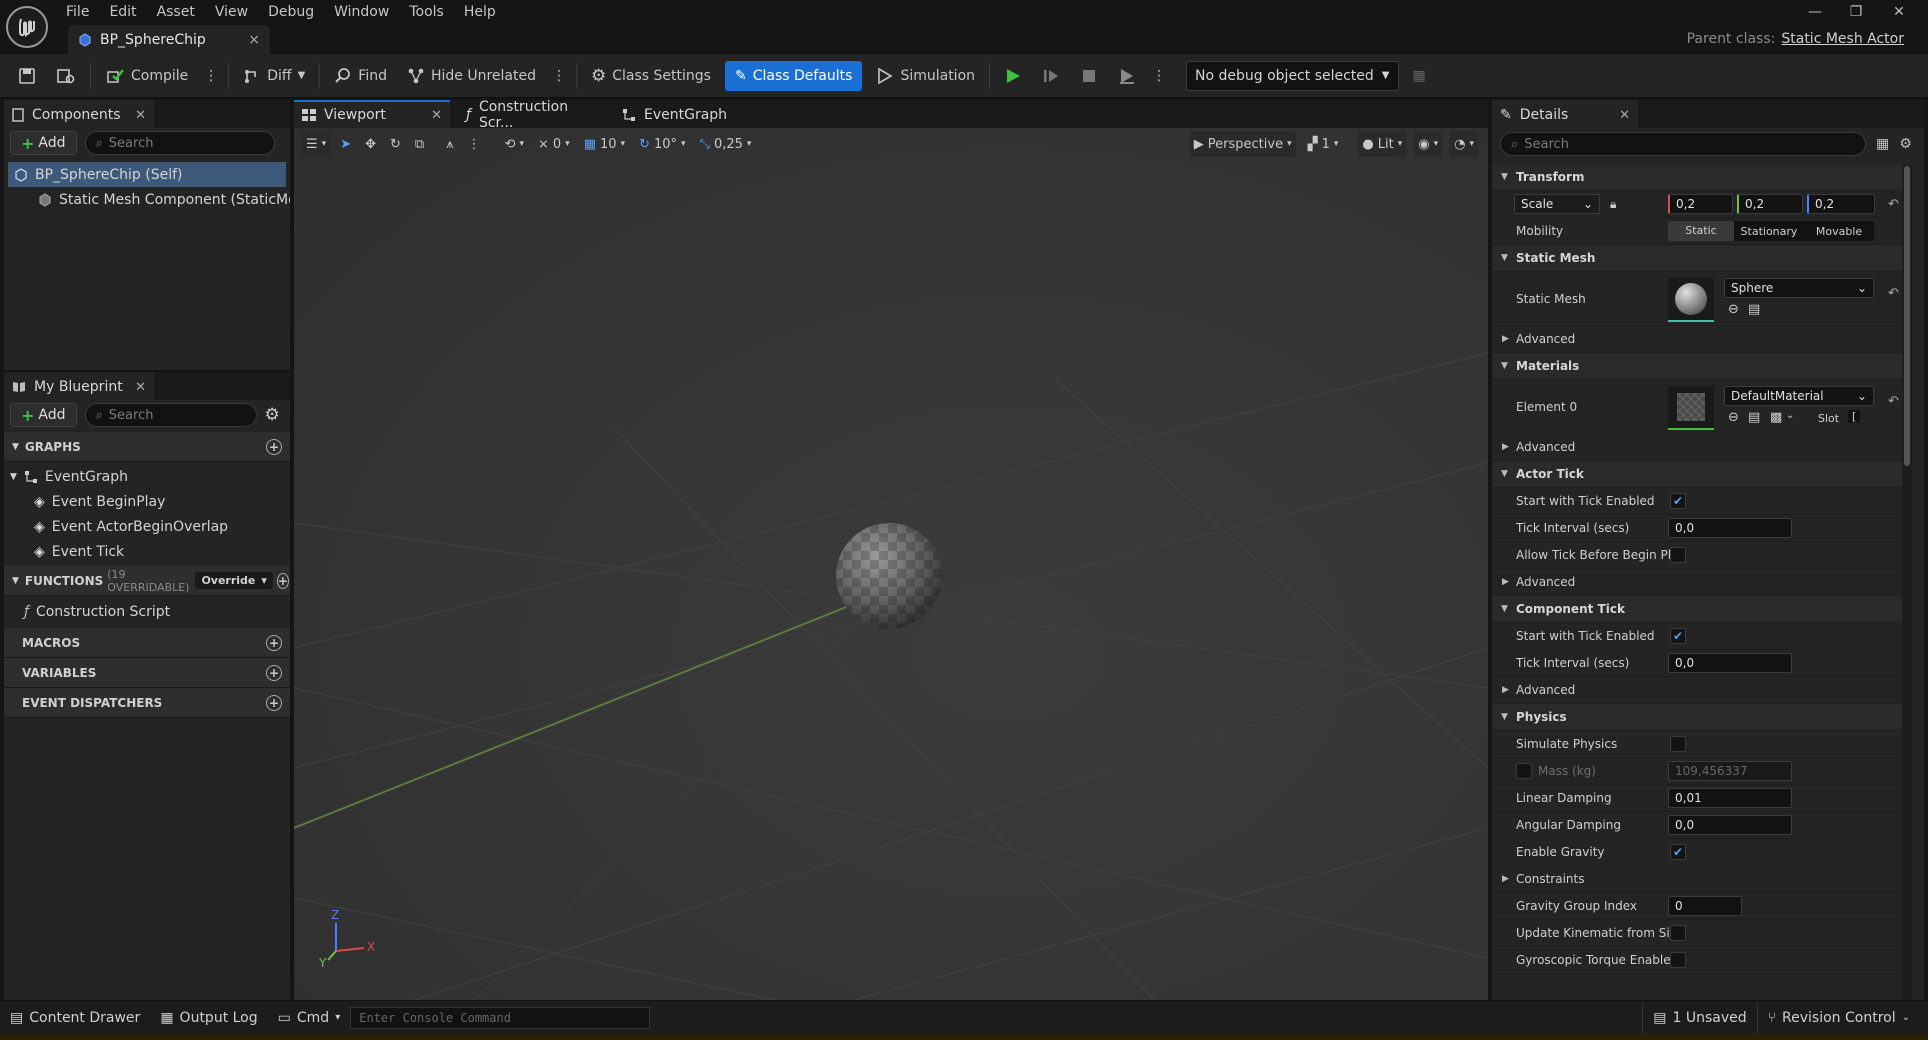 This screenshot has width=1928, height=1040. I want to click on scrollbar-thumb, so click(1907, 316).